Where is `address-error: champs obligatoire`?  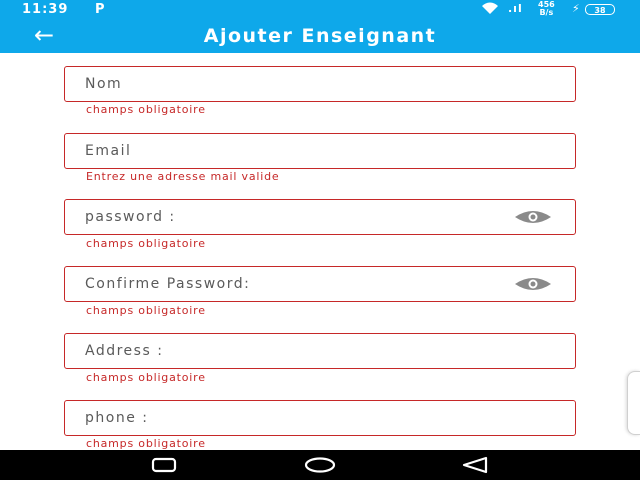
address-error: champs obligatoire is located at coordinates (146, 377).